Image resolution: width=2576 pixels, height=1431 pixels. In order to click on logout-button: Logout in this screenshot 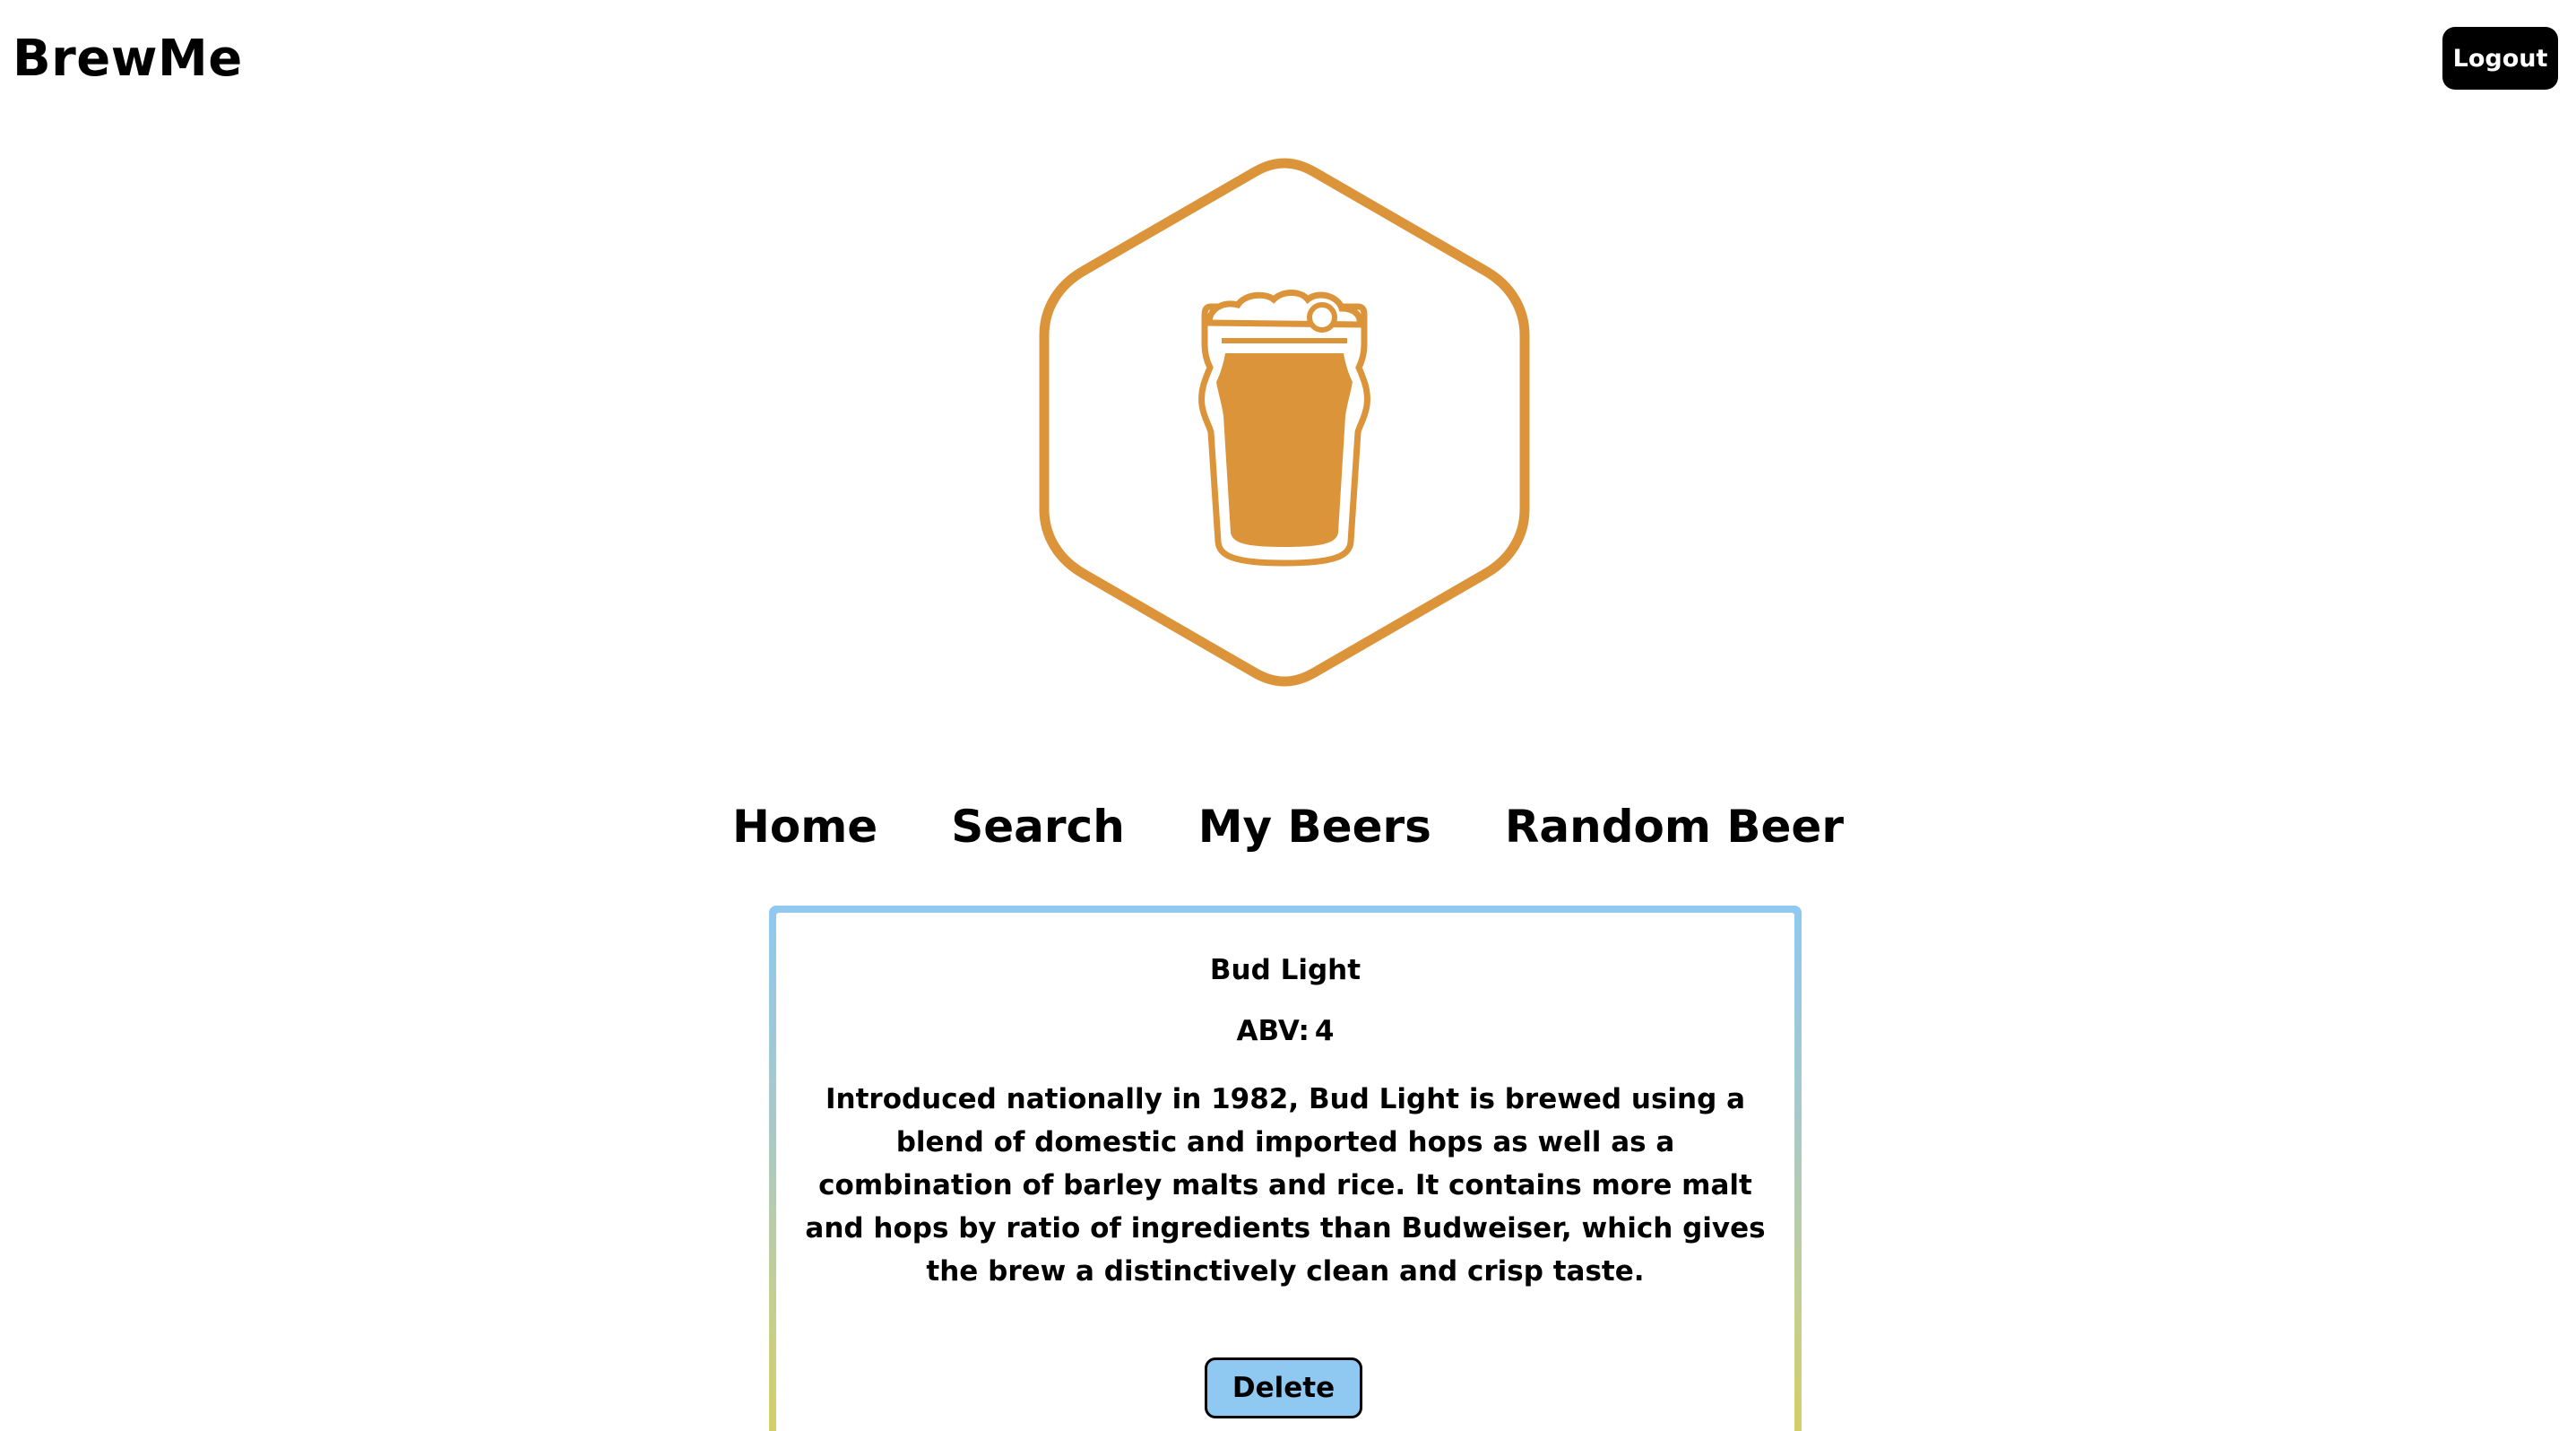, I will do `click(2500, 58)`.